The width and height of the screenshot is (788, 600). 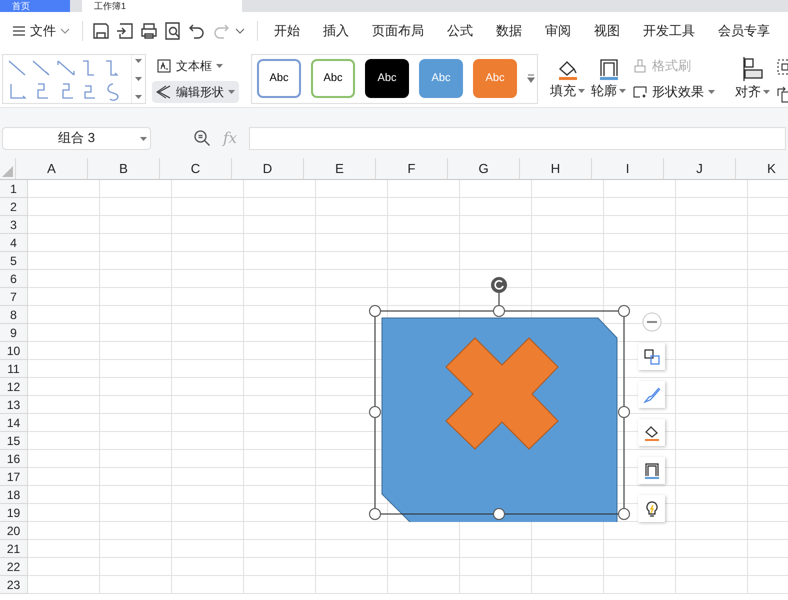 I want to click on bulb-tool-button, so click(x=651, y=508).